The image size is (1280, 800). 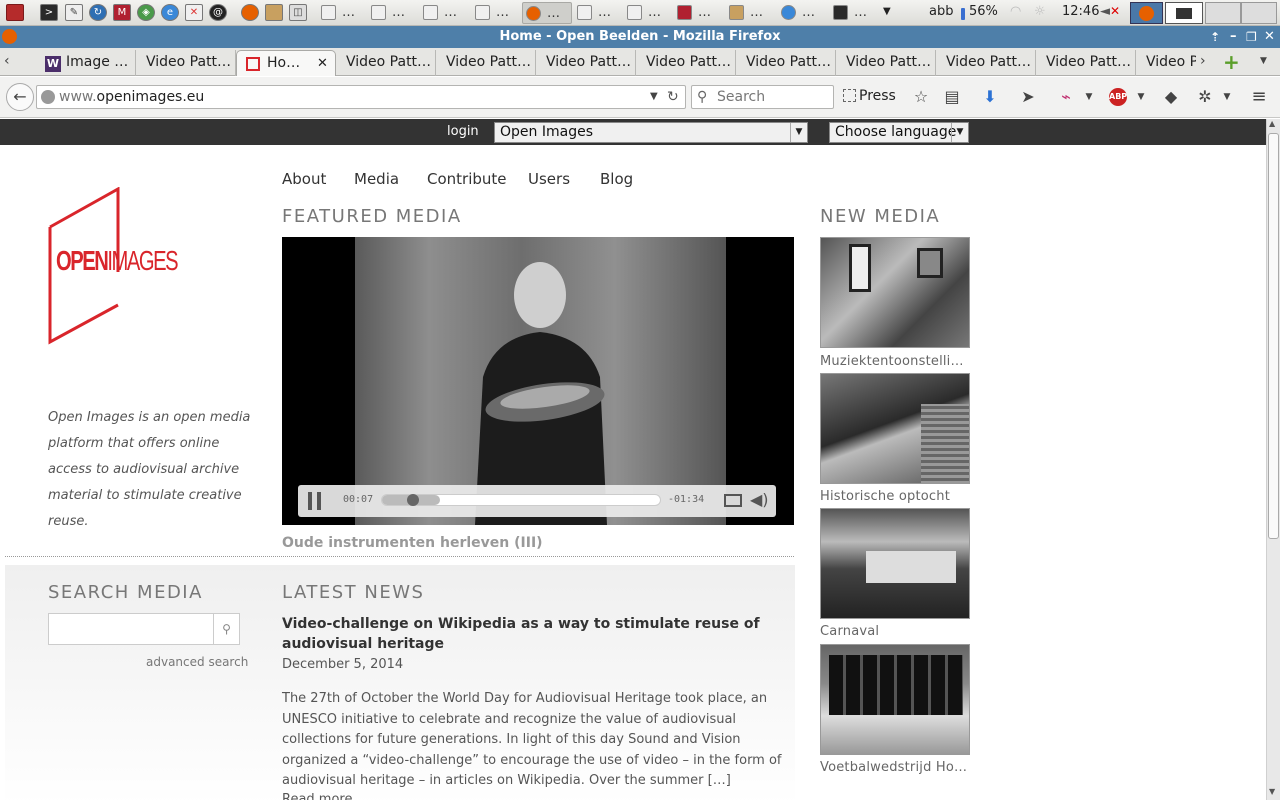 I want to click on page-scrollbar: ▲ ▼, so click(x=1273, y=459).